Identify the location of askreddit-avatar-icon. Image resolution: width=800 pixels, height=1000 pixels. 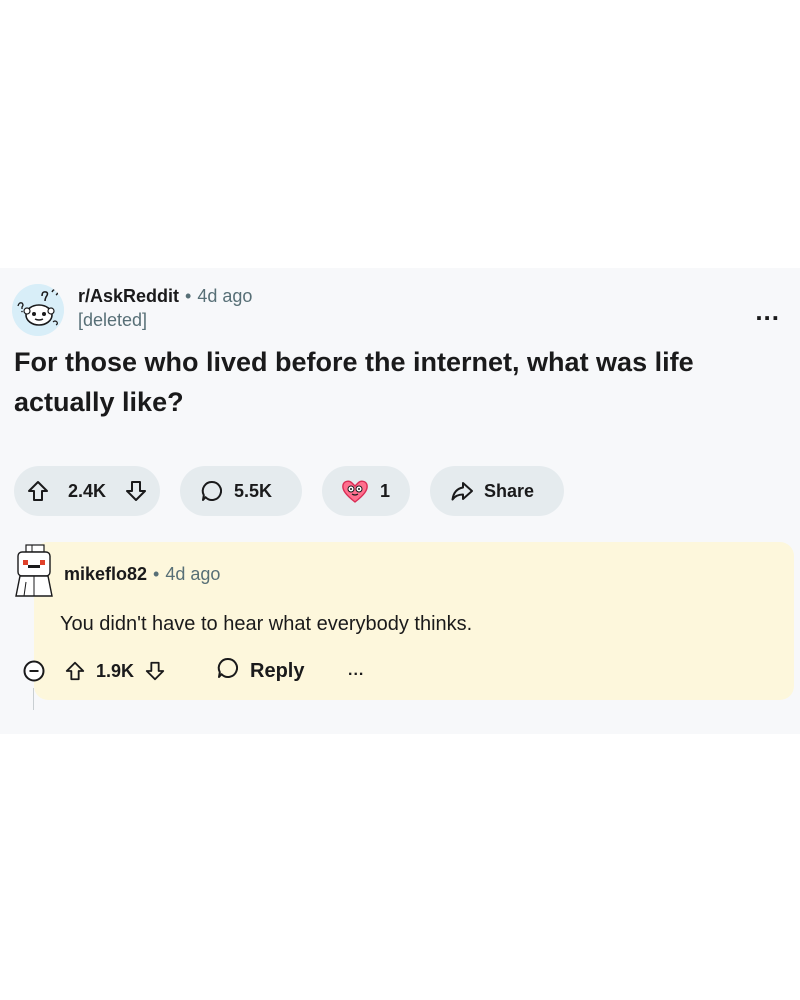
(38, 310).